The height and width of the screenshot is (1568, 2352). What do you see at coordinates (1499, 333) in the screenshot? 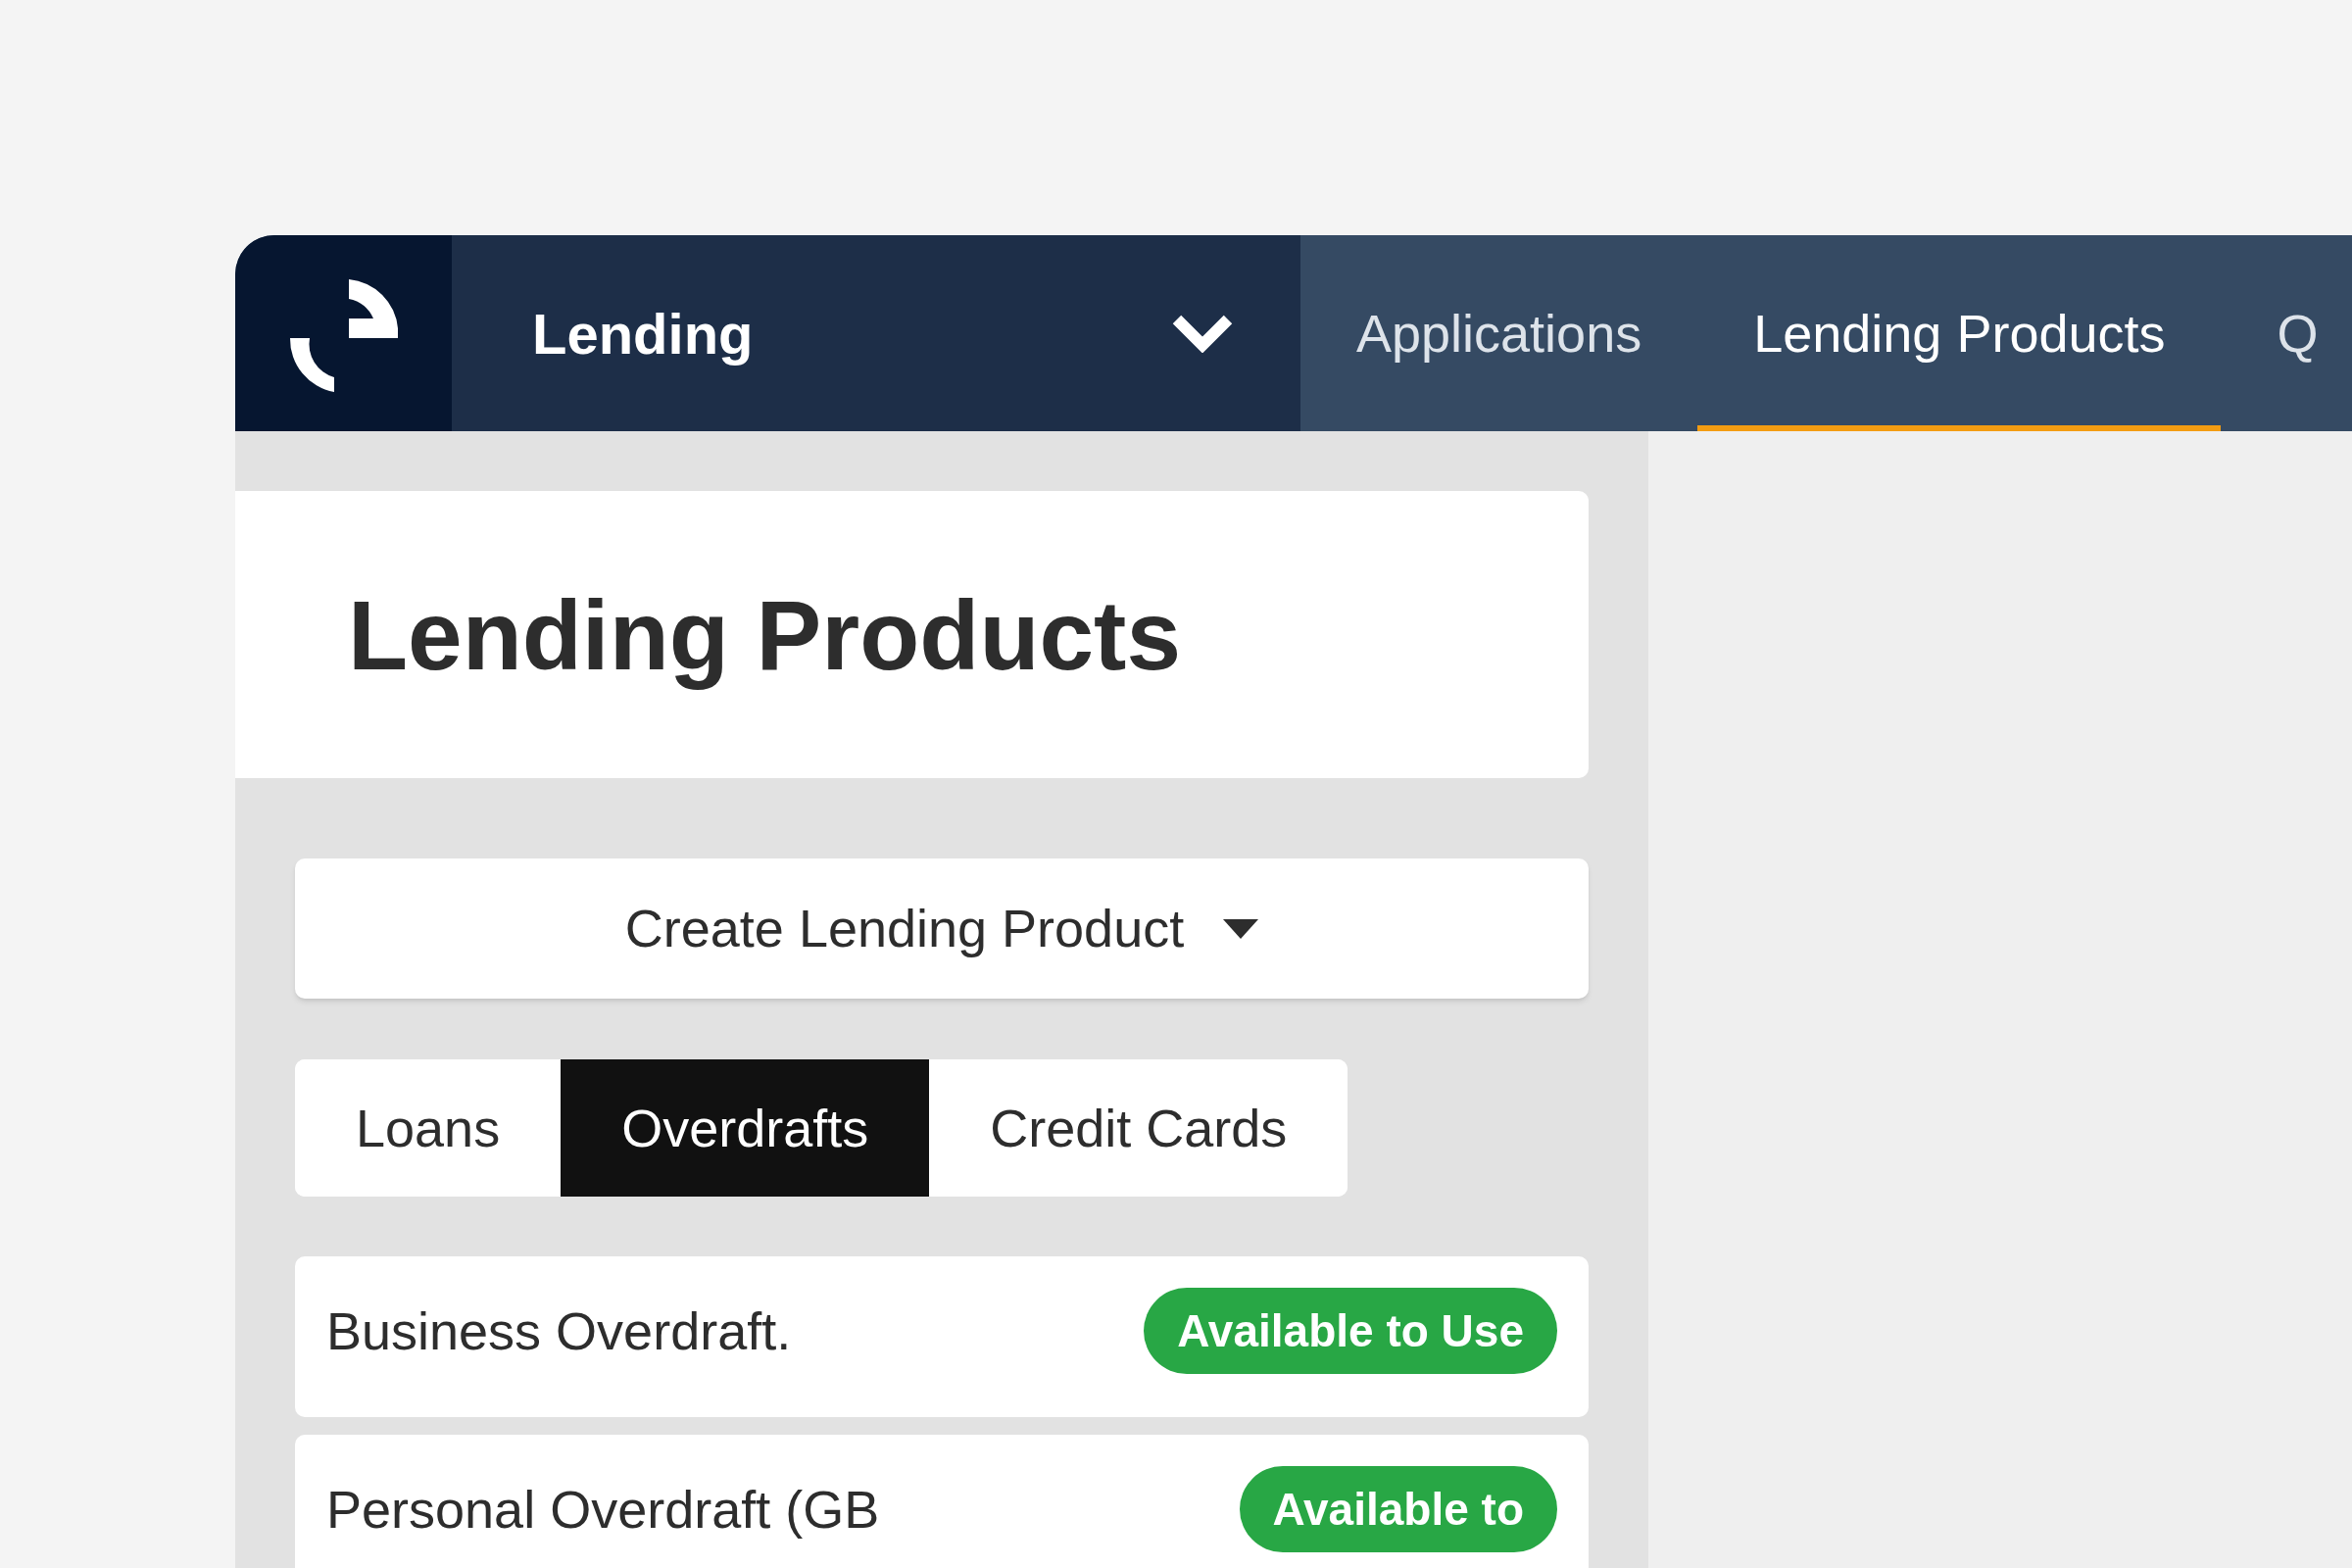
I see `nav-tab: Applications` at bounding box center [1499, 333].